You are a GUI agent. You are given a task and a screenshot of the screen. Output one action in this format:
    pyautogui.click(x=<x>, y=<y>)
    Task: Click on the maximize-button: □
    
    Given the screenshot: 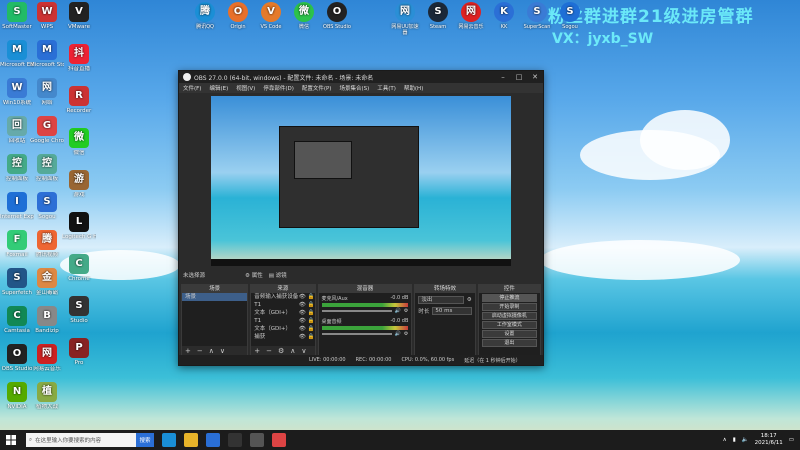 What is the action you would take?
    pyautogui.click(x=519, y=77)
    